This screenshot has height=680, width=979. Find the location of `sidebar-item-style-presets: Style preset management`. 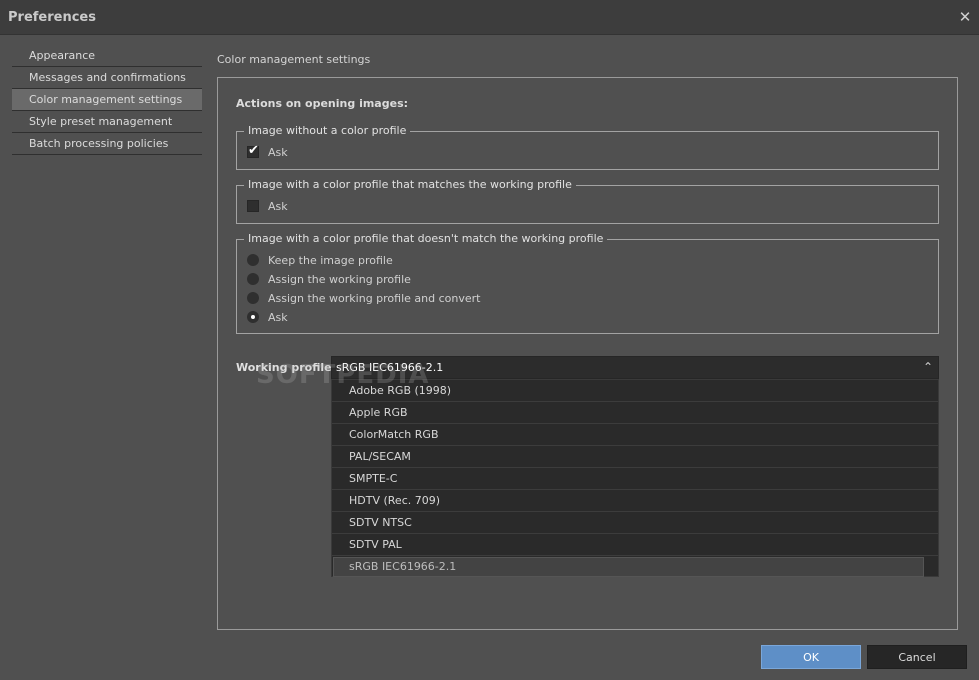

sidebar-item-style-presets: Style preset management is located at coordinates (107, 122).